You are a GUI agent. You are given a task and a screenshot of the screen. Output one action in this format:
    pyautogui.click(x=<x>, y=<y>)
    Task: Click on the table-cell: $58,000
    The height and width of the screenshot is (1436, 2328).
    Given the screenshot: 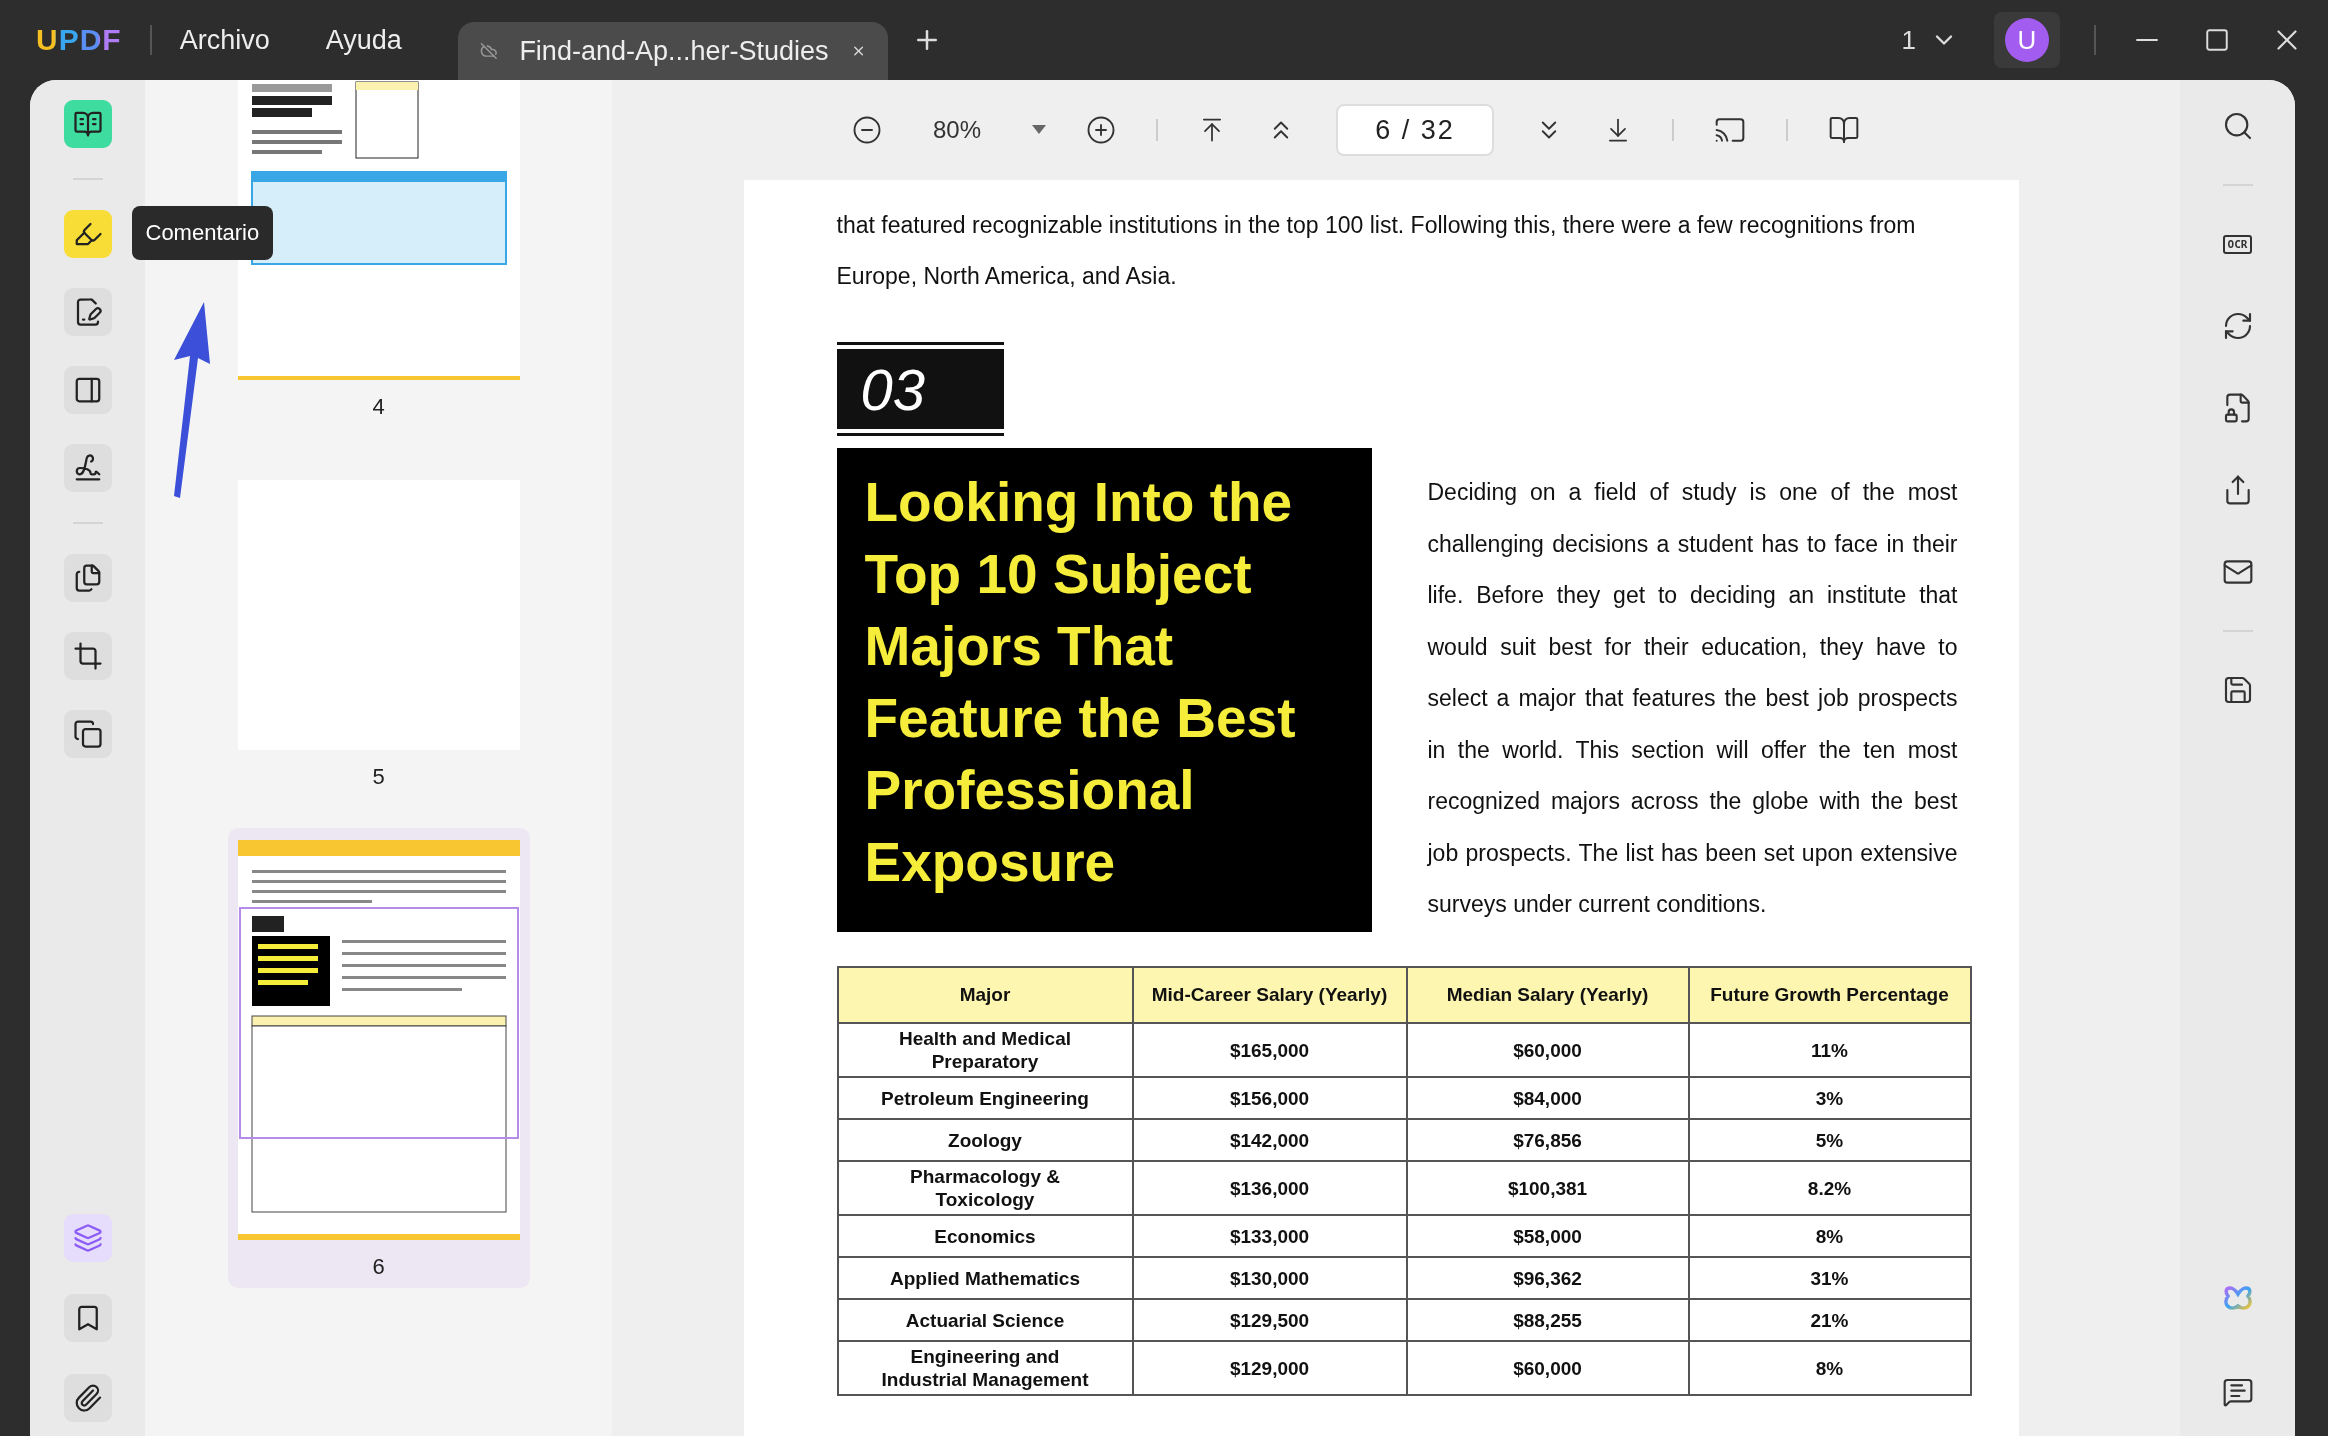 What is the action you would take?
    pyautogui.click(x=1547, y=1236)
    